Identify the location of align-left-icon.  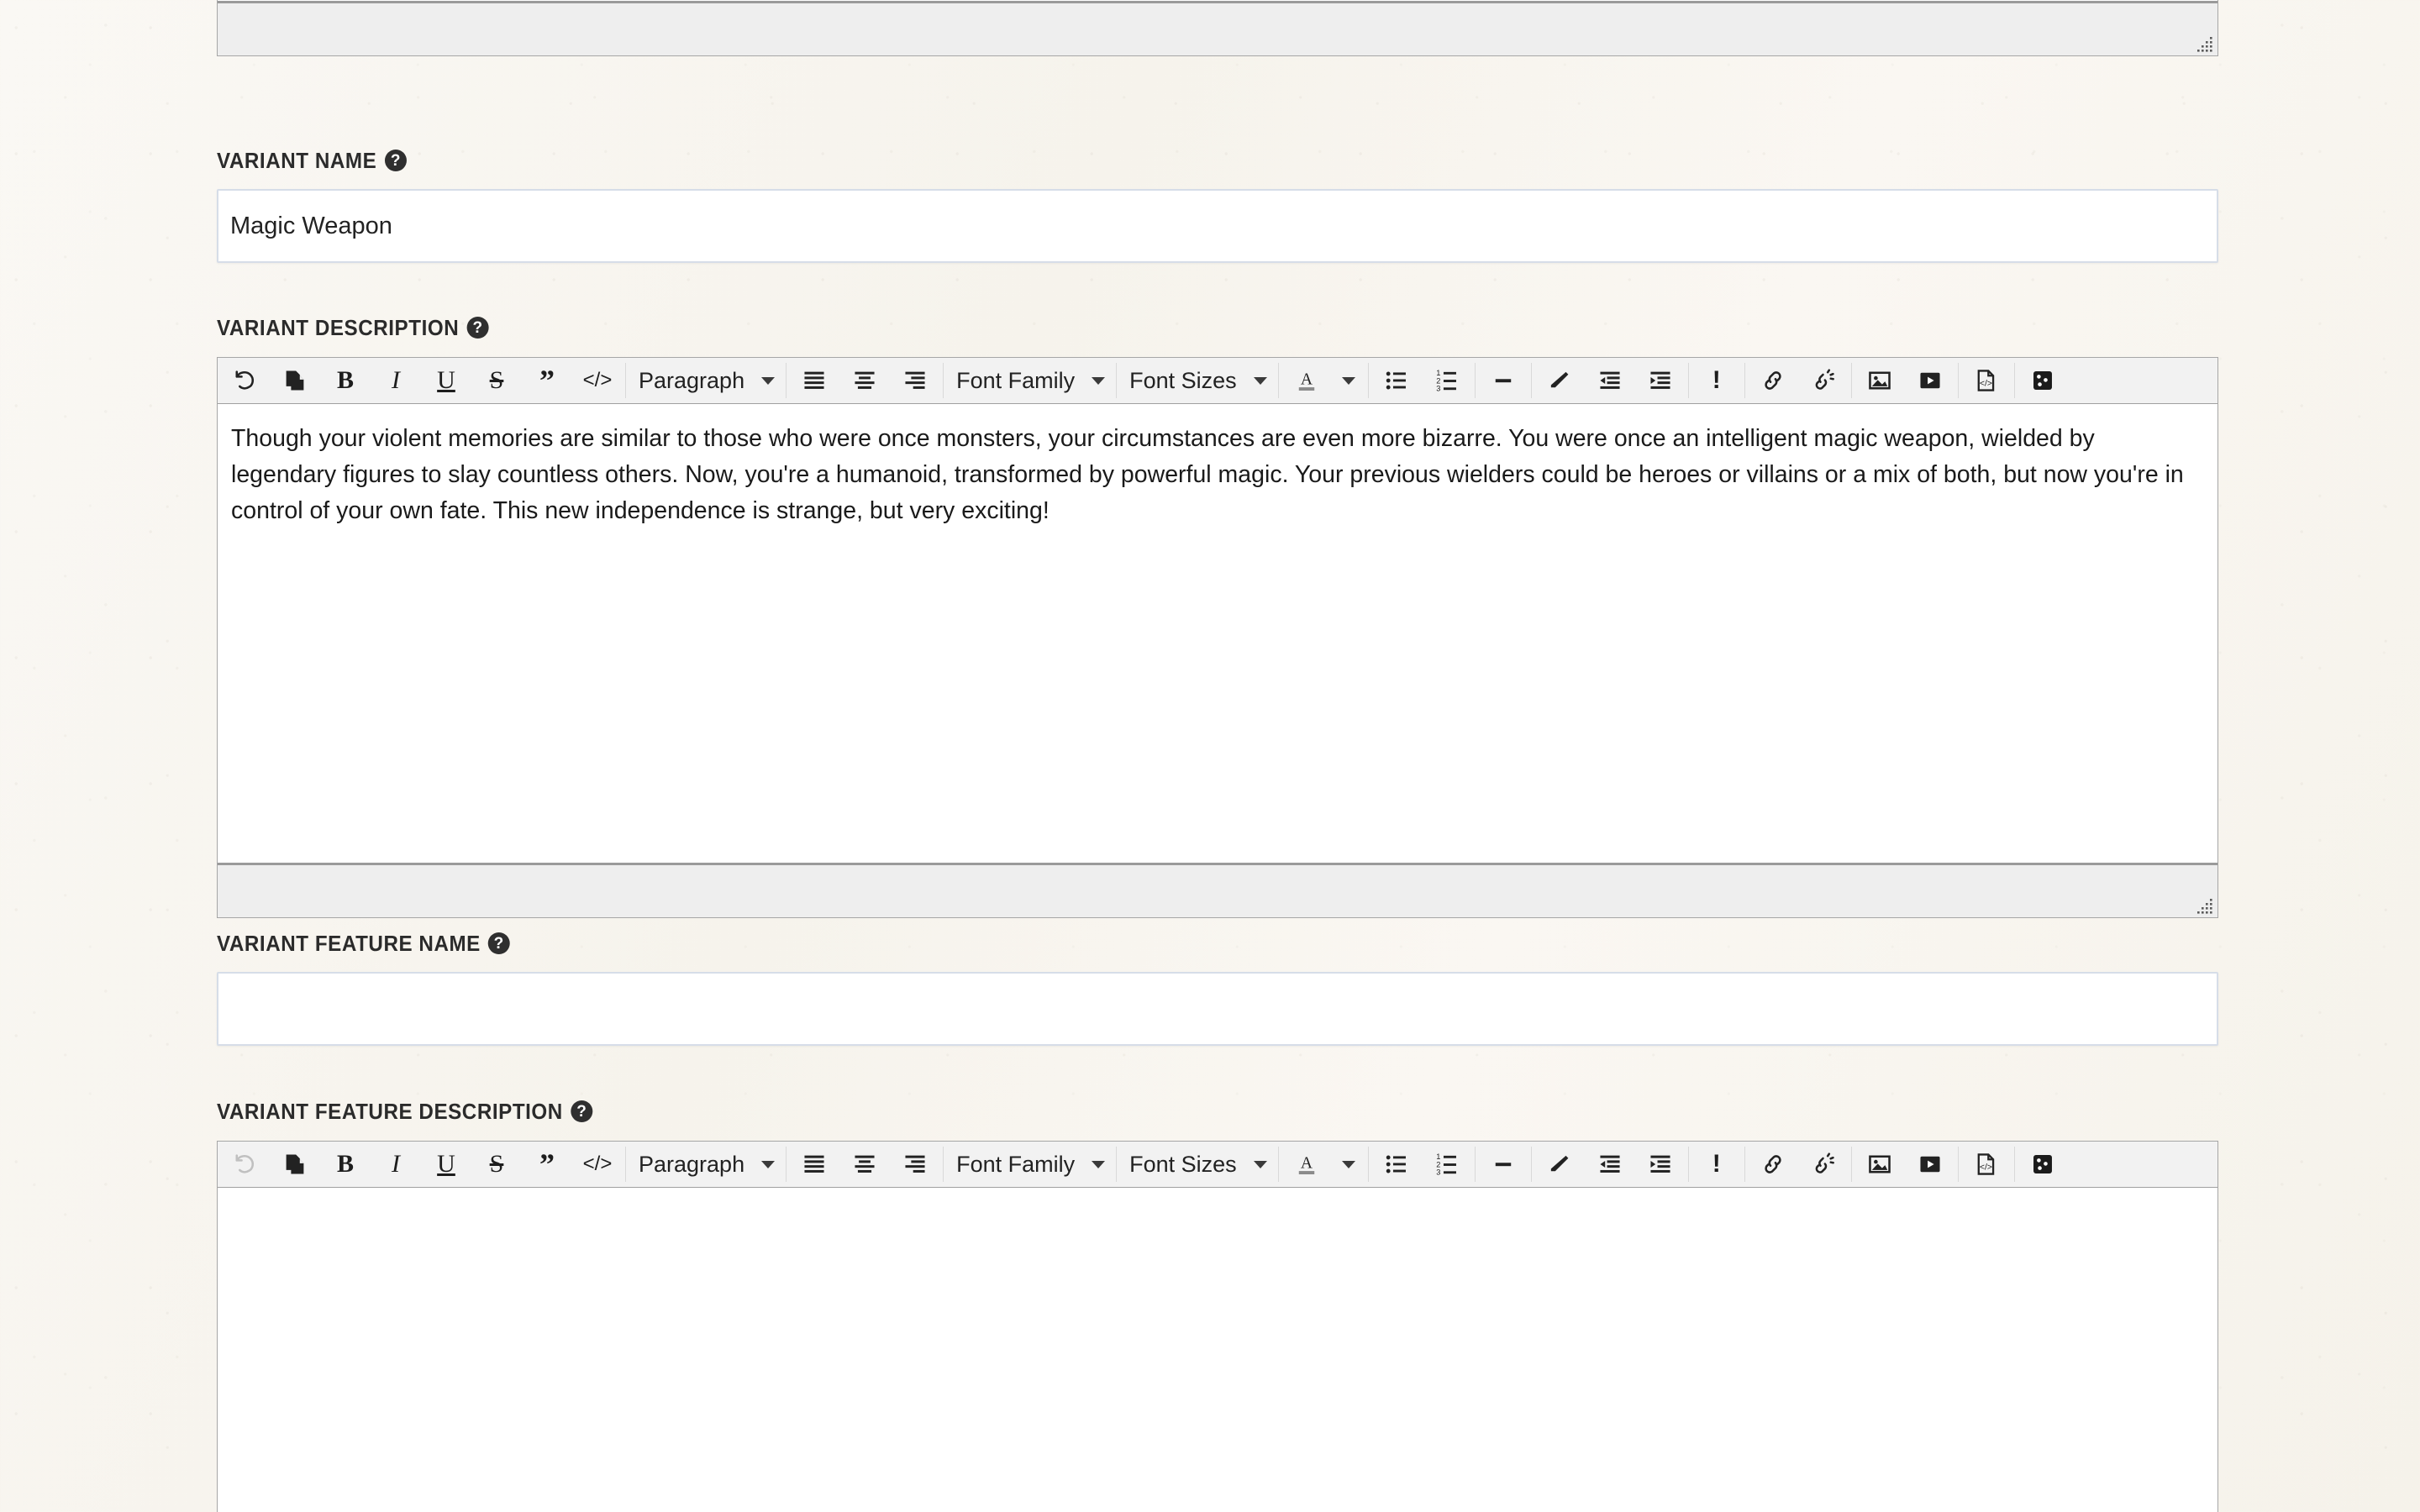
(814, 380).